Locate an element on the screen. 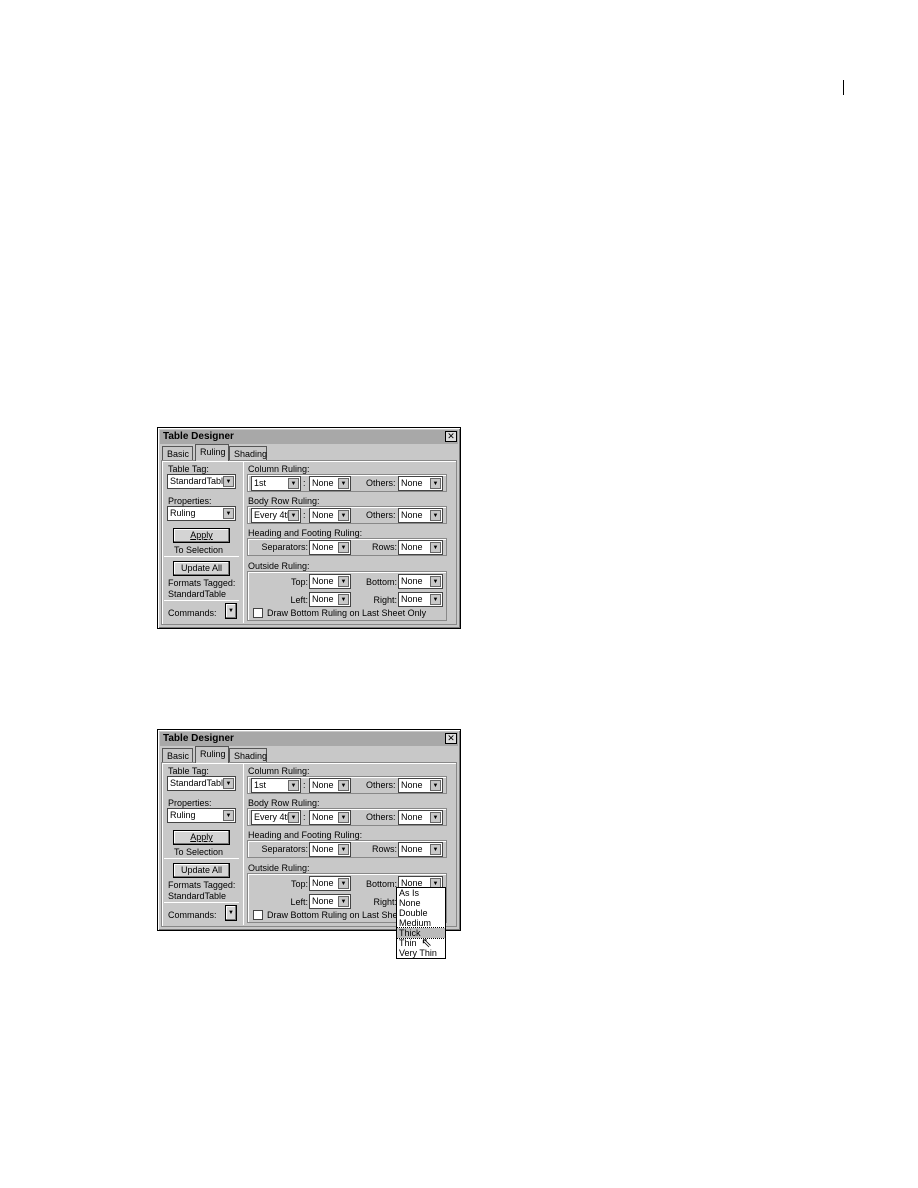 The height and width of the screenshot is (1188, 918). bottom-label: Bottom: is located at coordinates (381, 582).